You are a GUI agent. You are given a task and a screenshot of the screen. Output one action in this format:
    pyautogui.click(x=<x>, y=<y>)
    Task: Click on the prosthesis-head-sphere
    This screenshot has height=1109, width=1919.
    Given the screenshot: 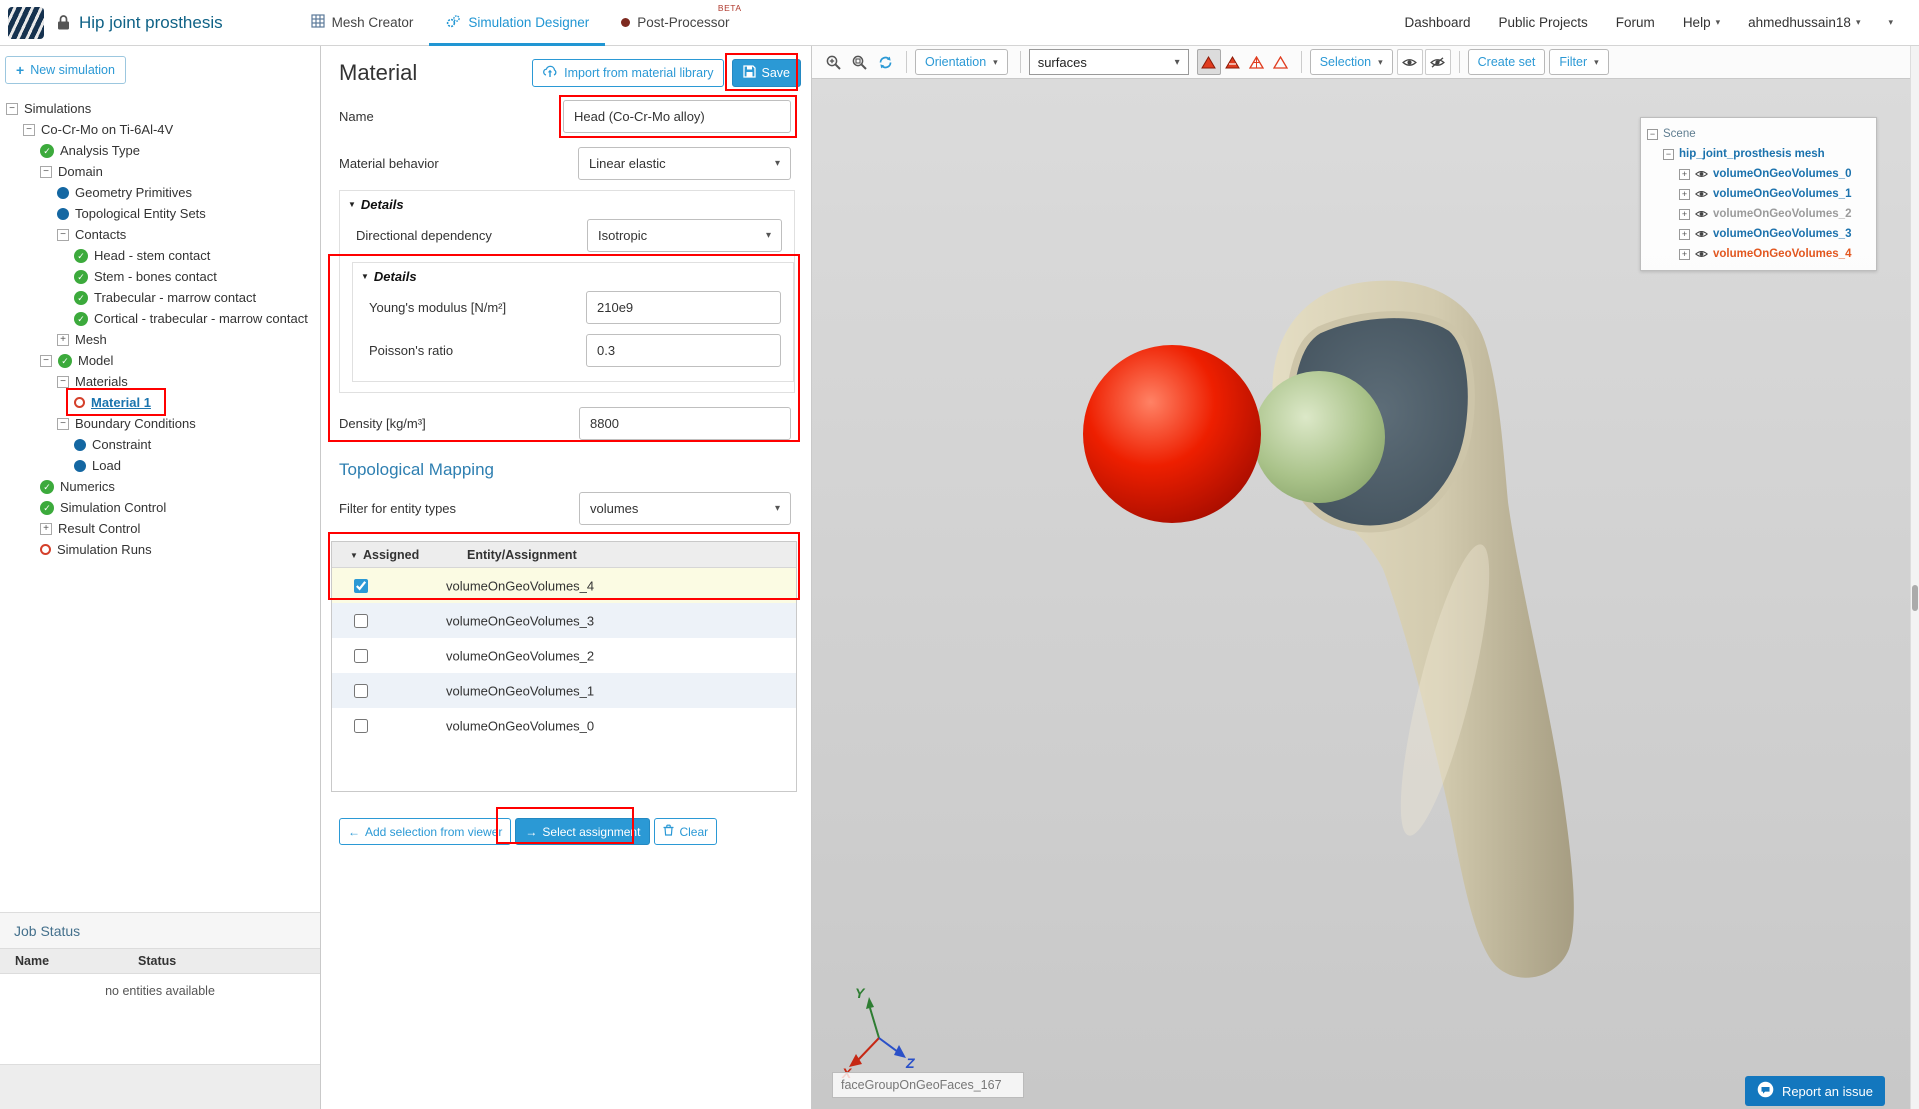 What is the action you would take?
    pyautogui.click(x=1172, y=434)
    